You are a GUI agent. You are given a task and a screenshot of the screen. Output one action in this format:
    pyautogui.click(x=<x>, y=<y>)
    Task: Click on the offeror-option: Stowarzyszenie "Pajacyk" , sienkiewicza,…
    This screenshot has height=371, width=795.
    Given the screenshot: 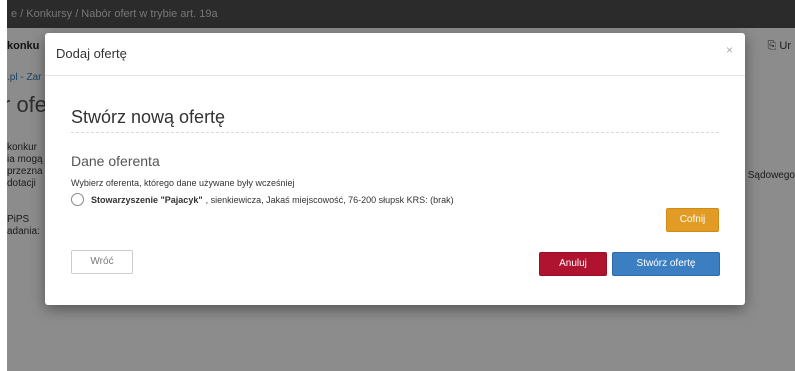 What is the action you would take?
    pyautogui.click(x=262, y=199)
    